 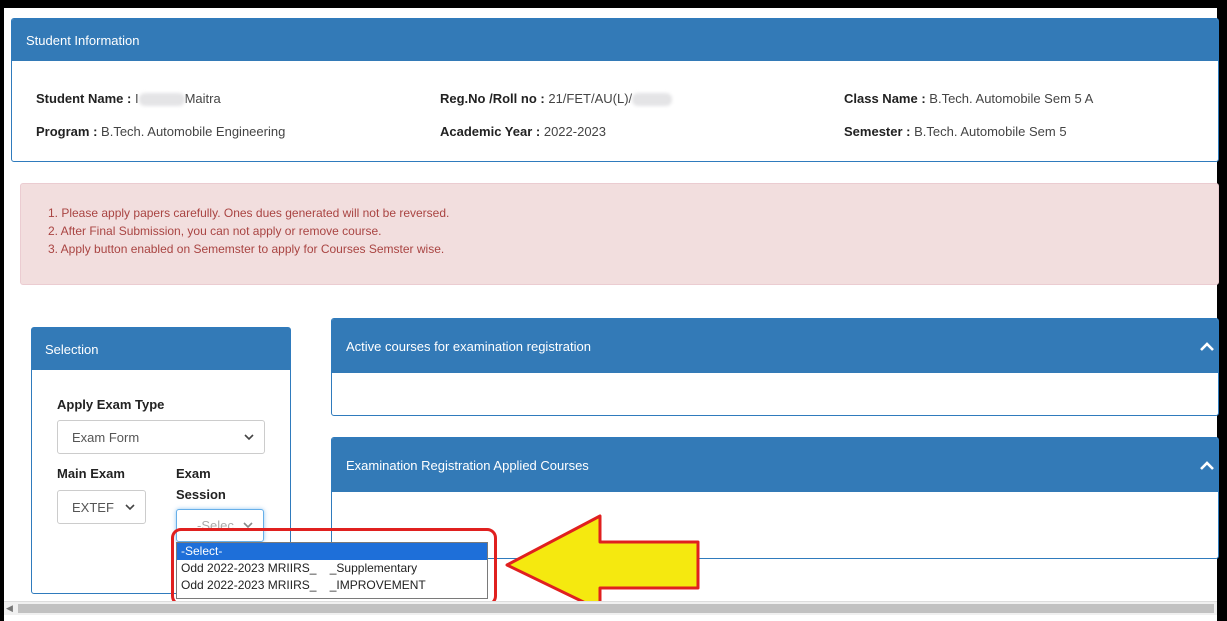 I want to click on scroll-left-icon: ◀, so click(x=9, y=608).